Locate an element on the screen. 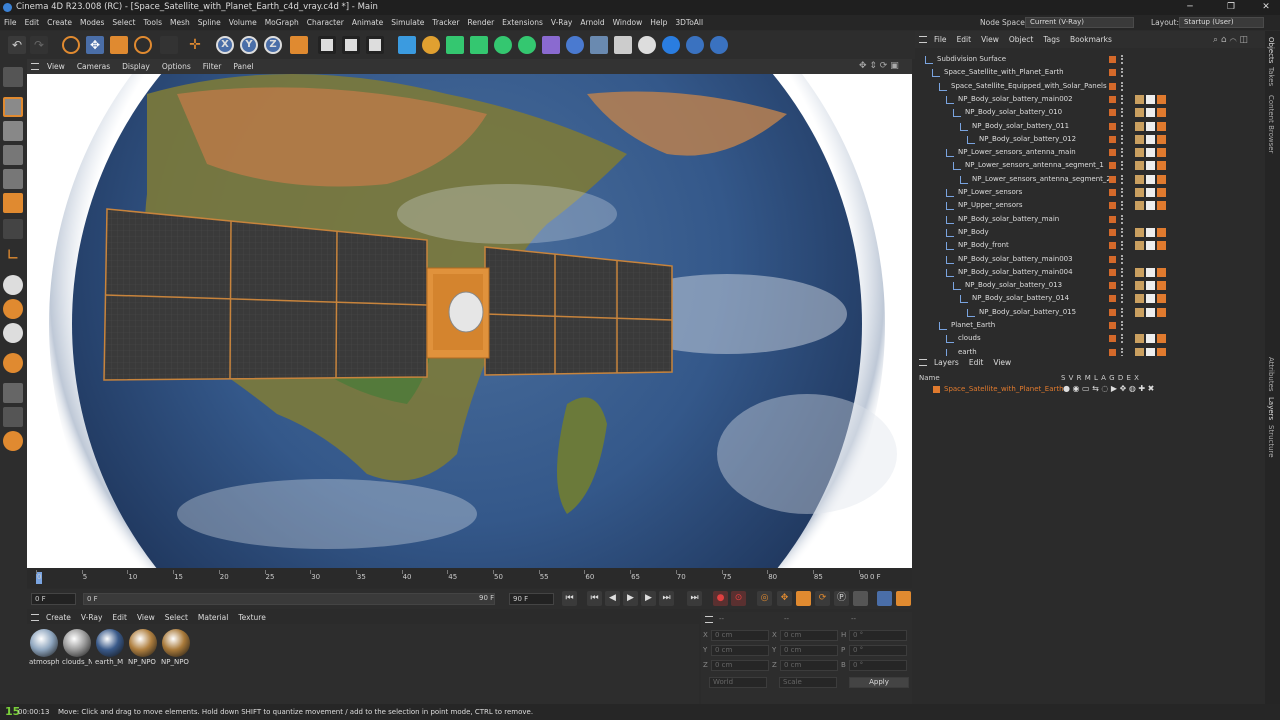 This screenshot has height=720, width=1280. coordinate-mode-select: World is located at coordinates (738, 682).